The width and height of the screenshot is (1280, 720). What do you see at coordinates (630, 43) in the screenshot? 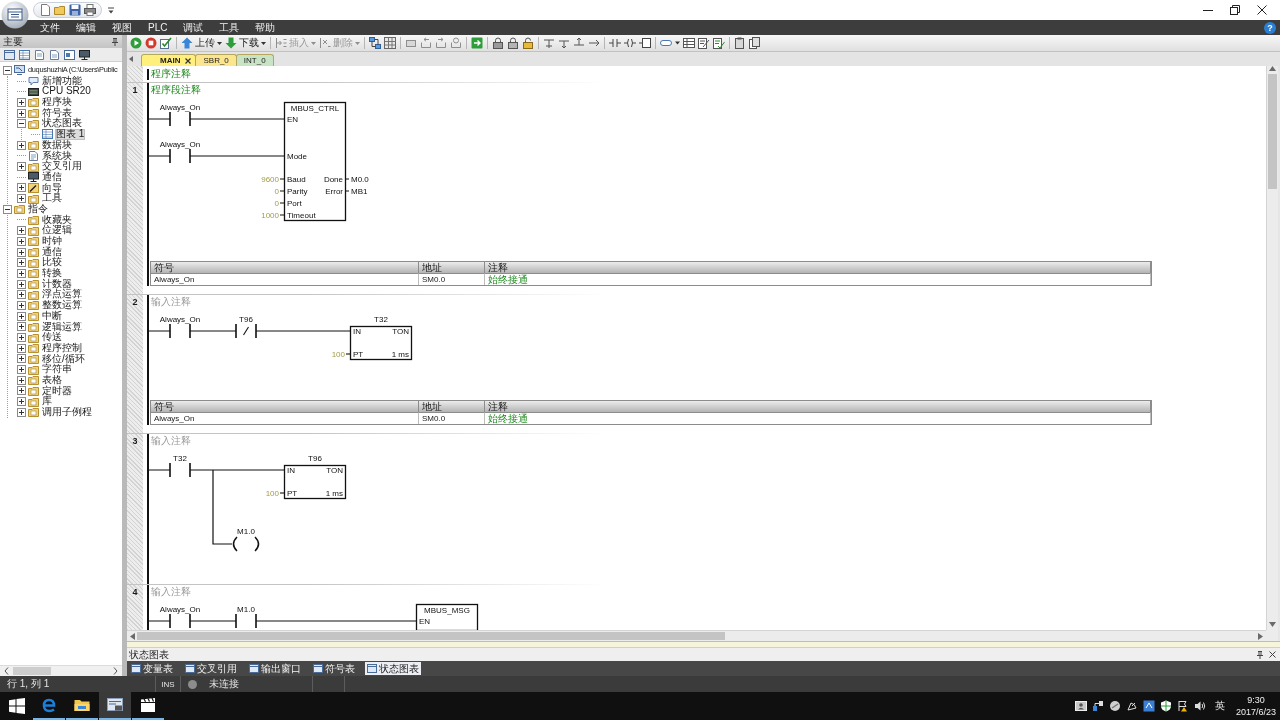
I see `coil-icon` at bounding box center [630, 43].